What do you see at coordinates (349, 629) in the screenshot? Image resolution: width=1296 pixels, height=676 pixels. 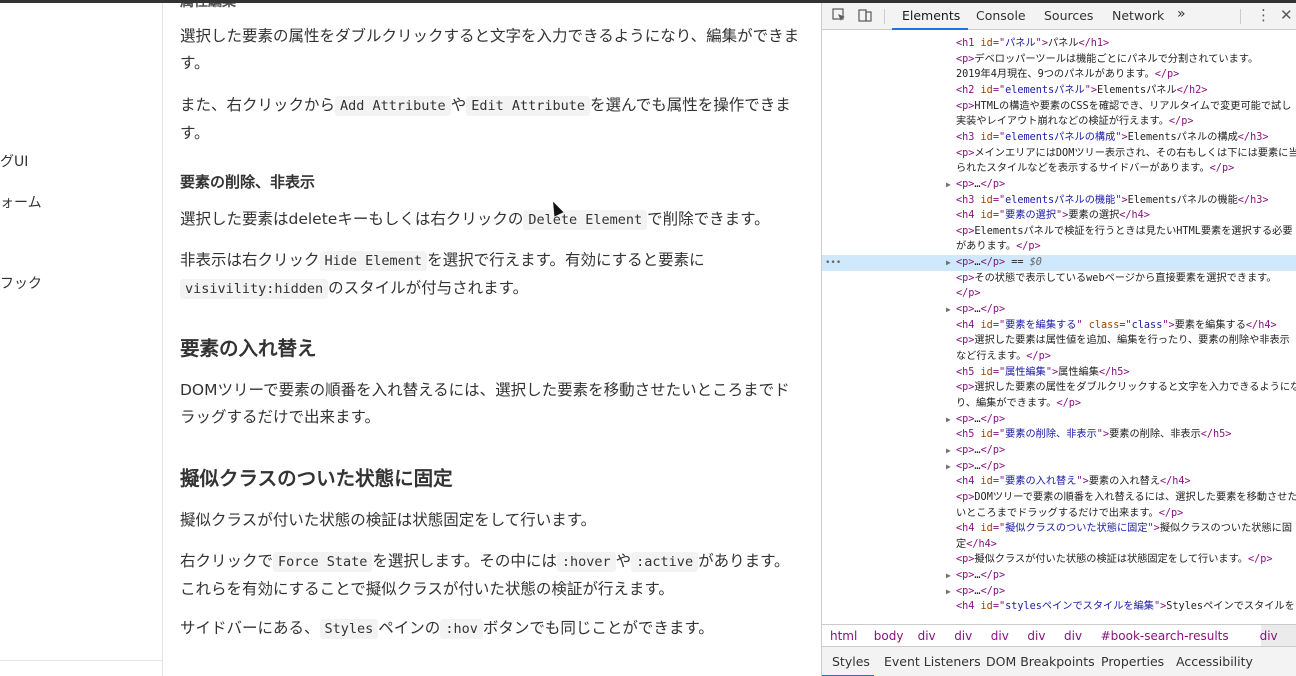 I see `code-styles: Styles` at bounding box center [349, 629].